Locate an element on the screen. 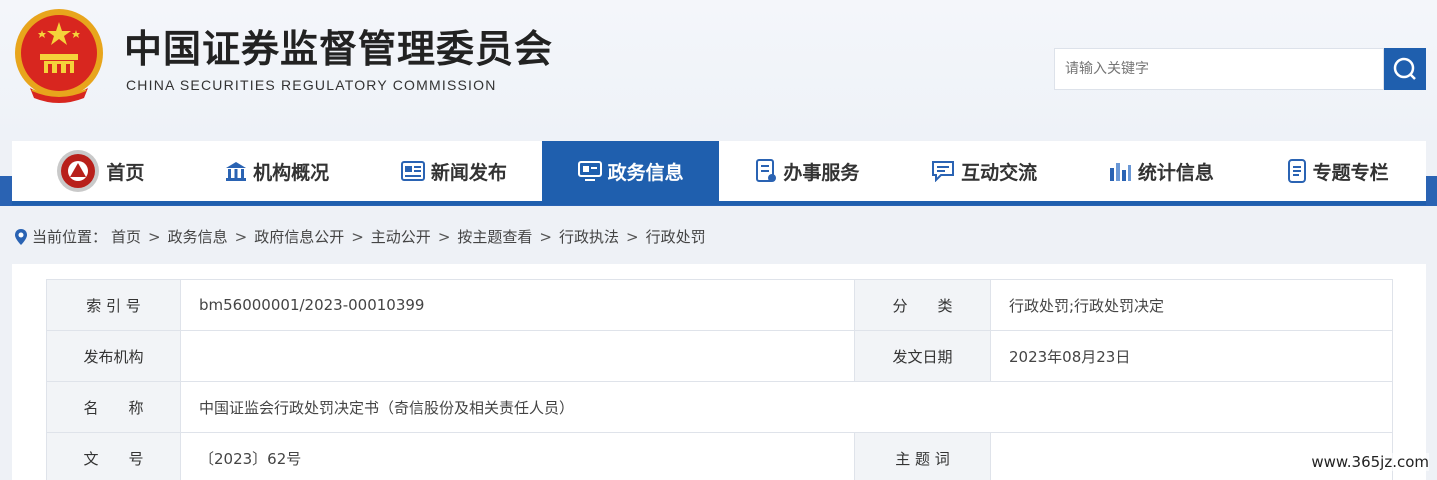 The height and width of the screenshot is (480, 1437). nav-item-interaction: 互动交流 is located at coordinates (984, 171).